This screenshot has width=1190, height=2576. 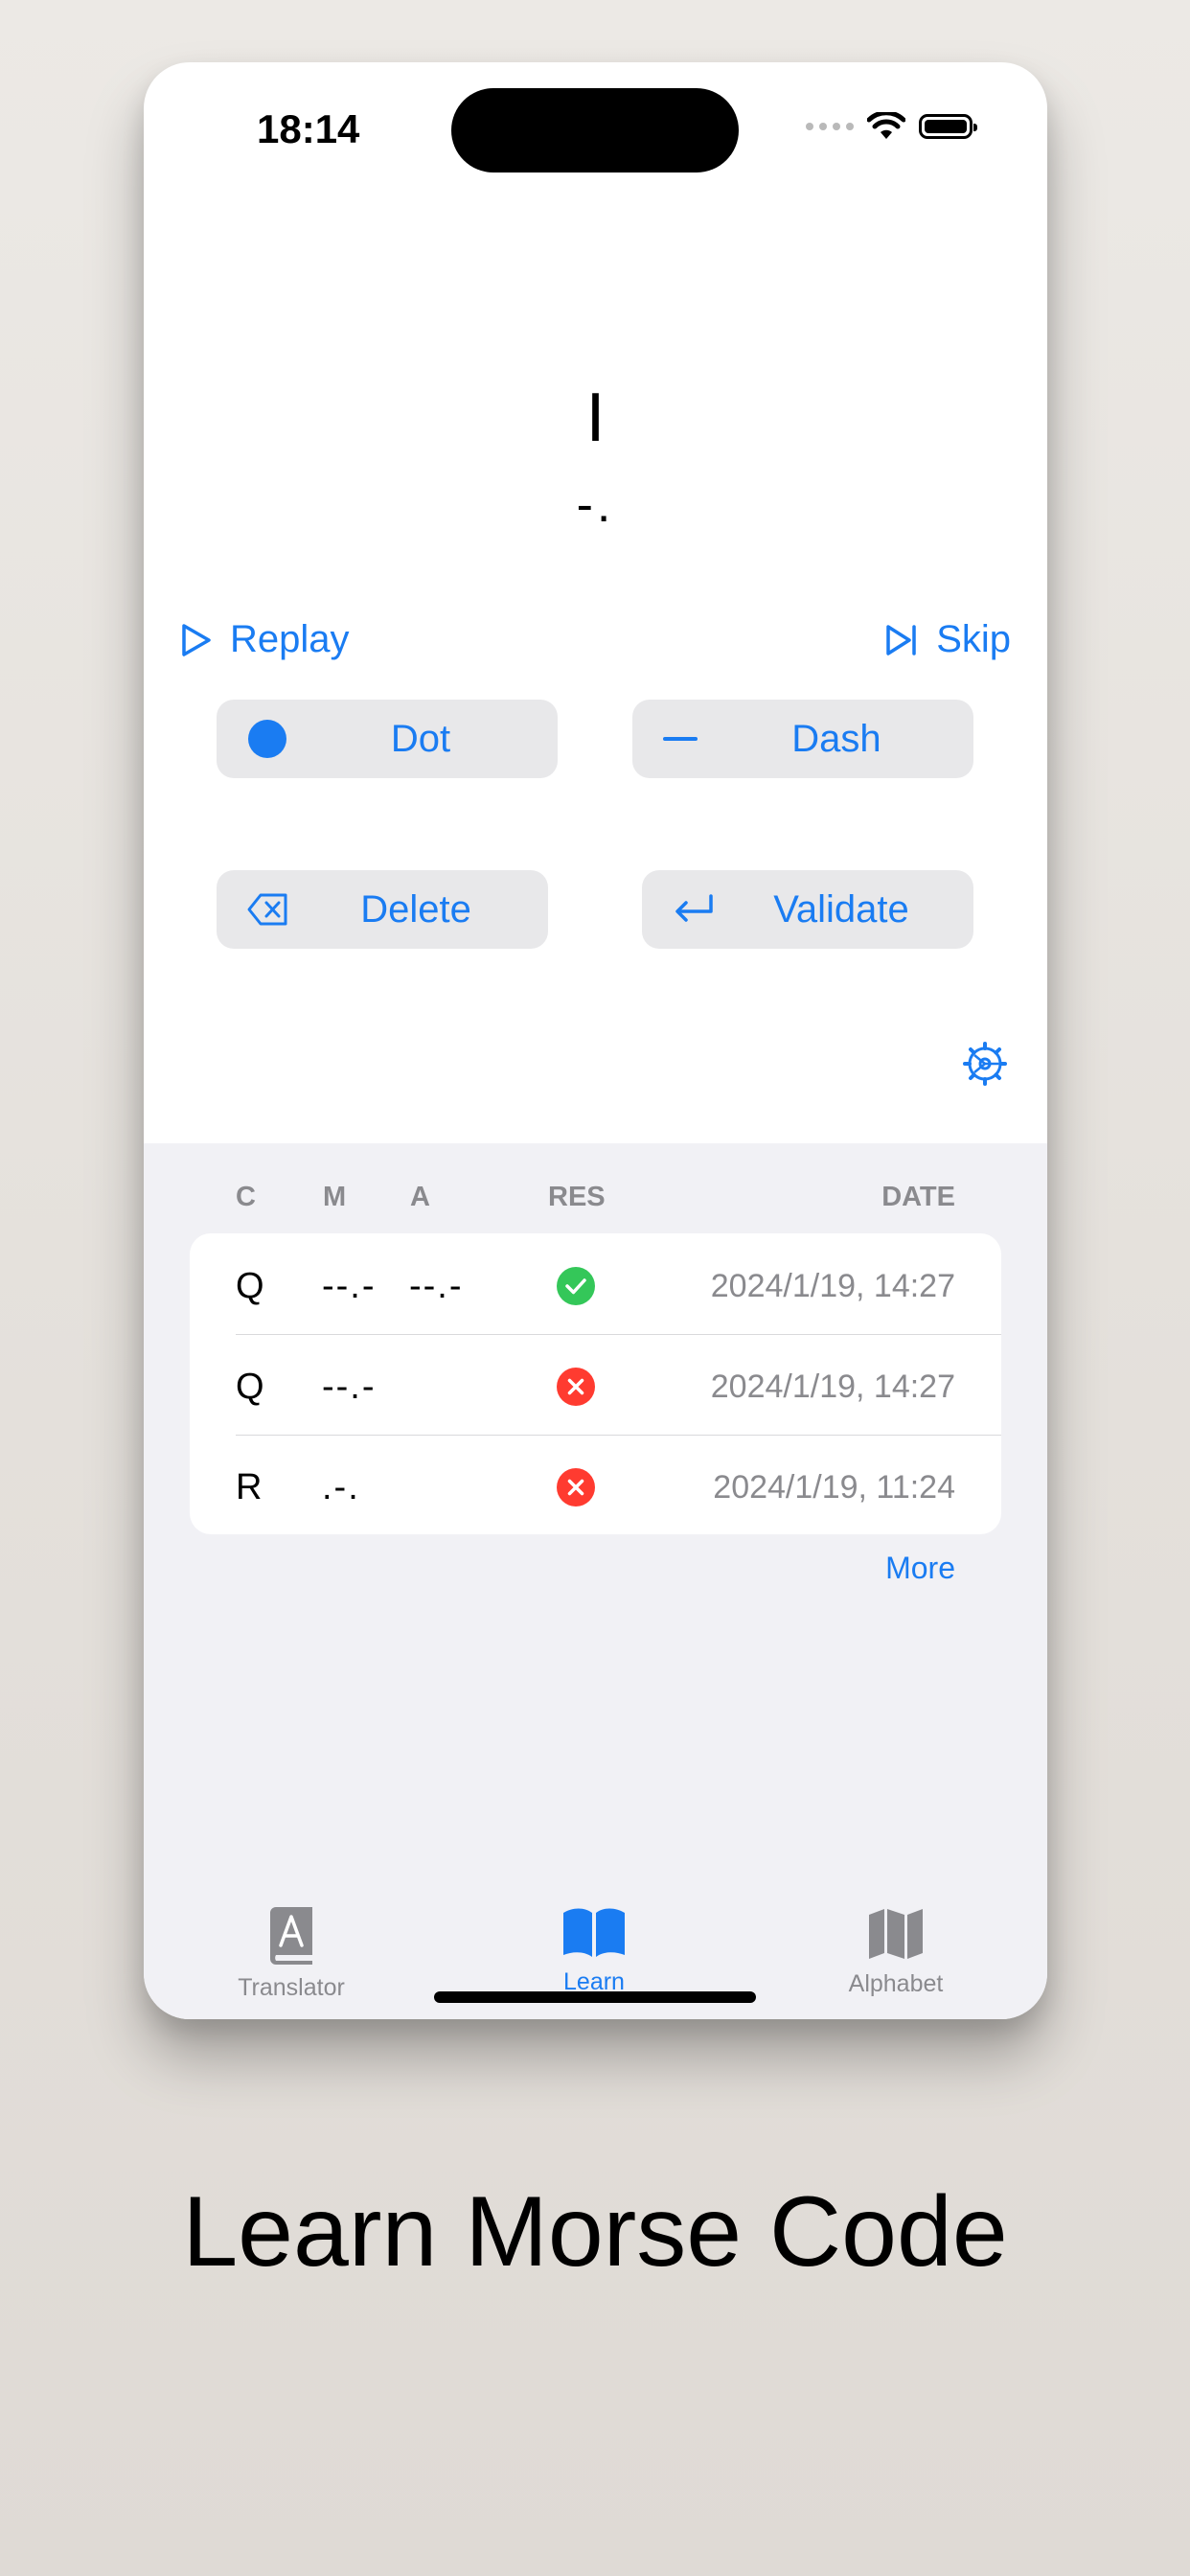 I want to click on column-header-result: RES, so click(x=577, y=1197).